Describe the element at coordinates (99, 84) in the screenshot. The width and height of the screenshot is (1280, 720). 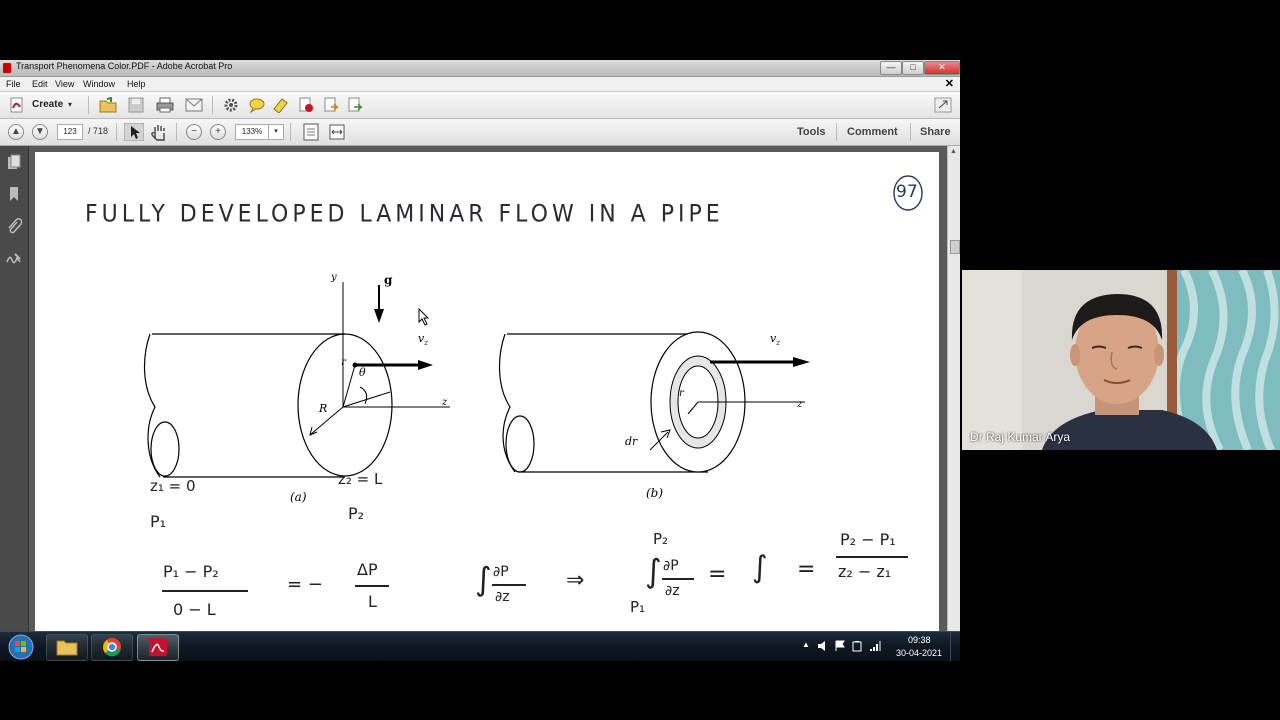
I see `menu-window: Window` at that location.